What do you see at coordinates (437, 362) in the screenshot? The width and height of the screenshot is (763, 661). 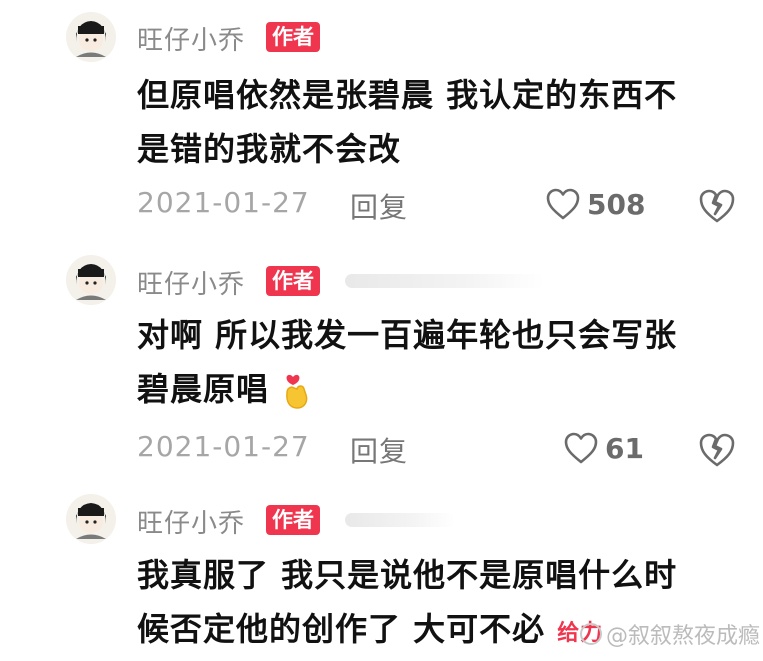 I see `comment-text: 对啊 所以我发一百遍年轮也只会写张 碧晨原唱` at bounding box center [437, 362].